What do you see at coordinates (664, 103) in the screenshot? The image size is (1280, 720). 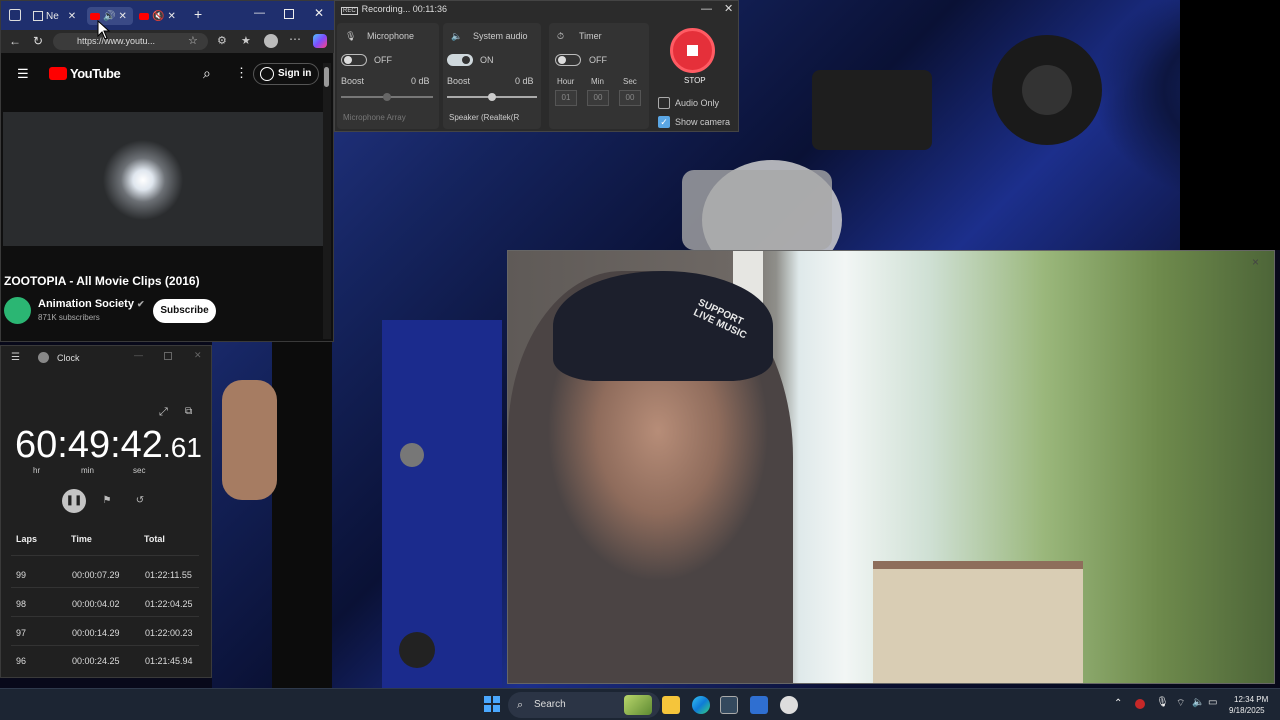 I see `audio-only-checkbox` at bounding box center [664, 103].